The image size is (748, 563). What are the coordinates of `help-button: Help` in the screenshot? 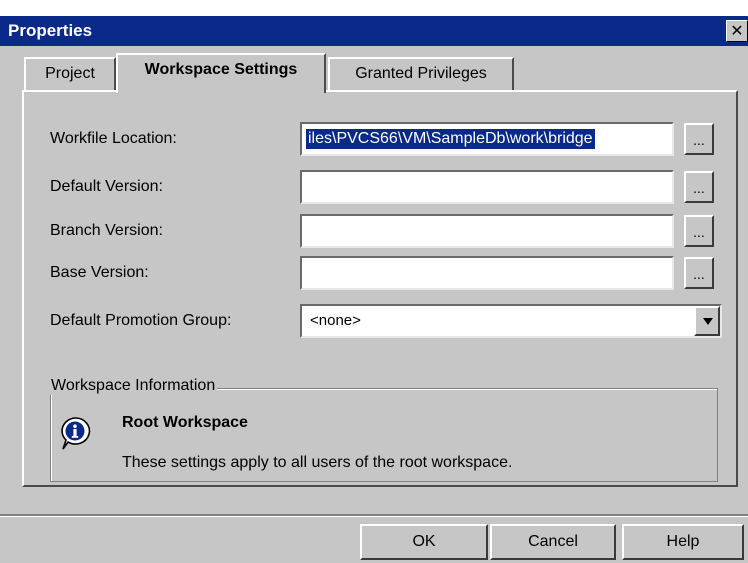 It's located at (683, 542).